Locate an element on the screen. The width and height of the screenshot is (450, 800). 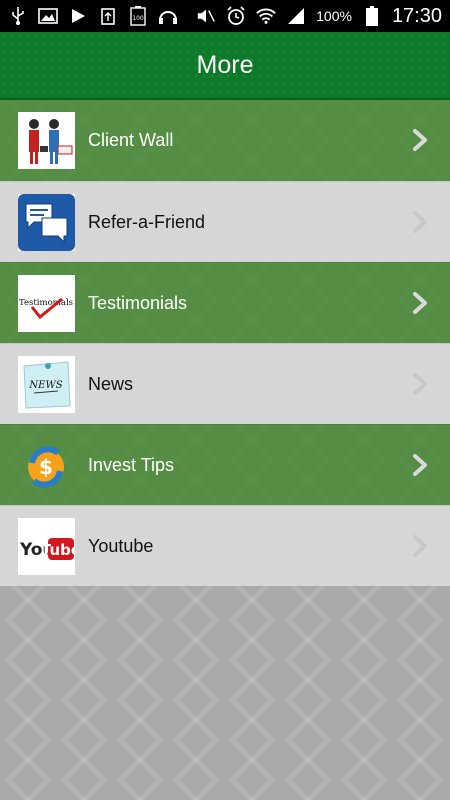
status-bar: 100 100% 17:30 is located at coordinates (225, 16).